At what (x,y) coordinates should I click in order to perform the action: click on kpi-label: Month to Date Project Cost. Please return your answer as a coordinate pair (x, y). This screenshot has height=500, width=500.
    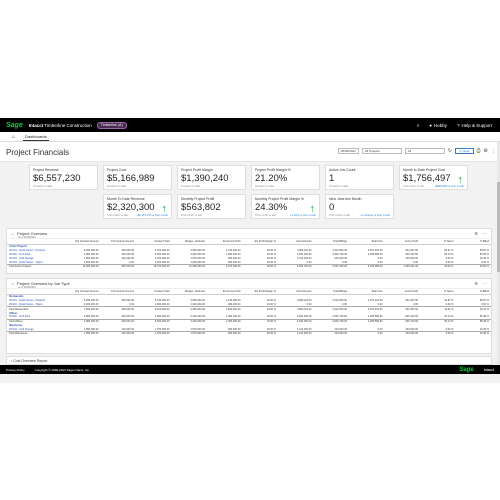
    Looking at the image, I should click on (424, 170).